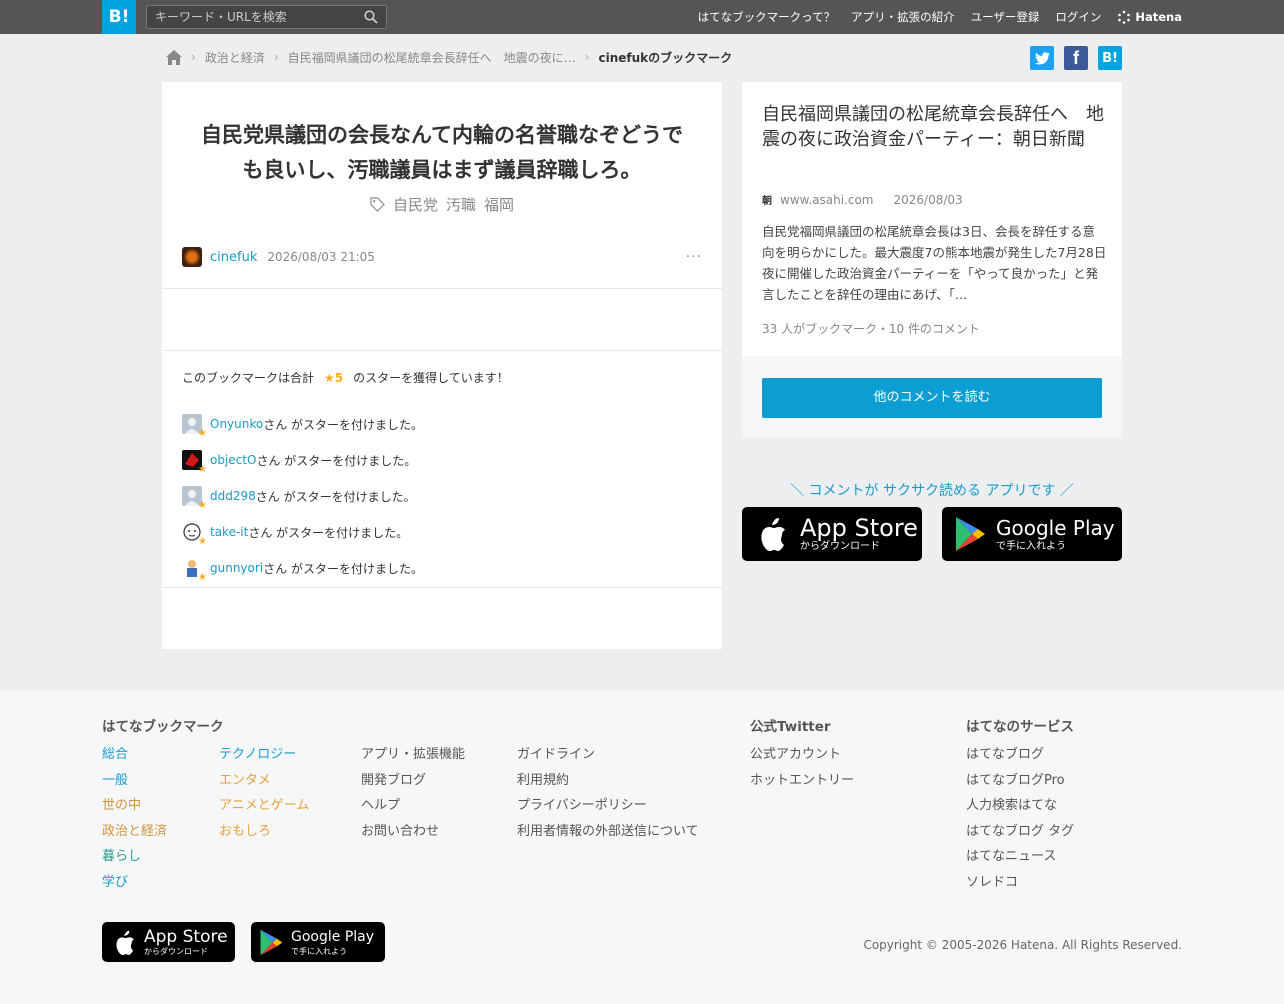 This screenshot has height=1004, width=1284. I want to click on footer-link: 政治と経済, so click(134, 832).